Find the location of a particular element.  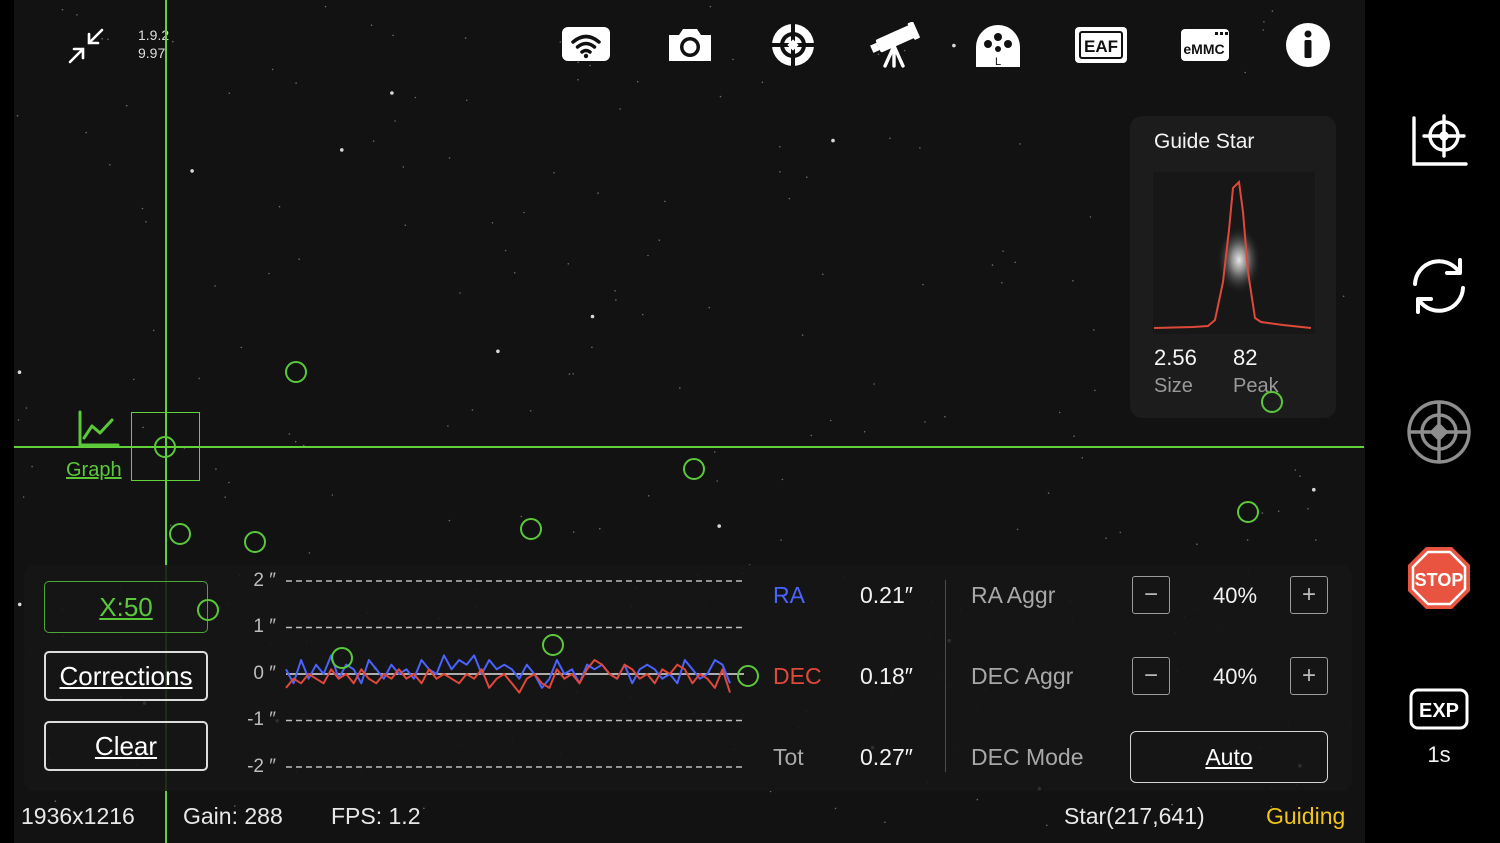

ra-aggr-decrease-button: − is located at coordinates (1151, 595).